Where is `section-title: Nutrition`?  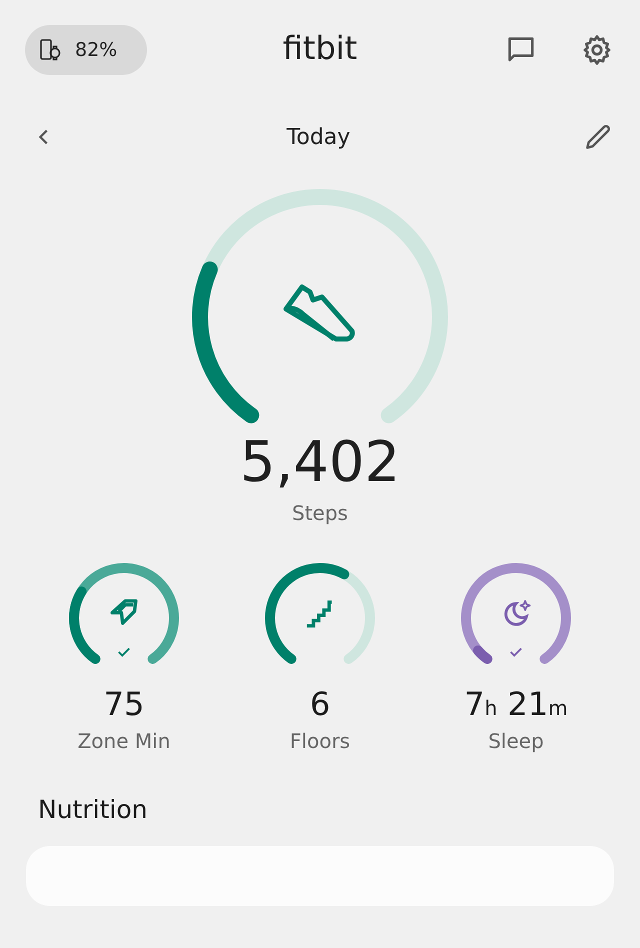 section-title: Nutrition is located at coordinates (93, 809).